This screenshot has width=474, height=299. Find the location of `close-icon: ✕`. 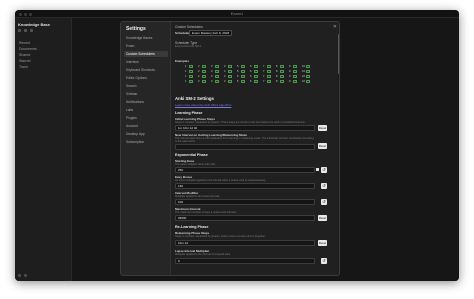

close-icon: ✕ is located at coordinates (335, 27).